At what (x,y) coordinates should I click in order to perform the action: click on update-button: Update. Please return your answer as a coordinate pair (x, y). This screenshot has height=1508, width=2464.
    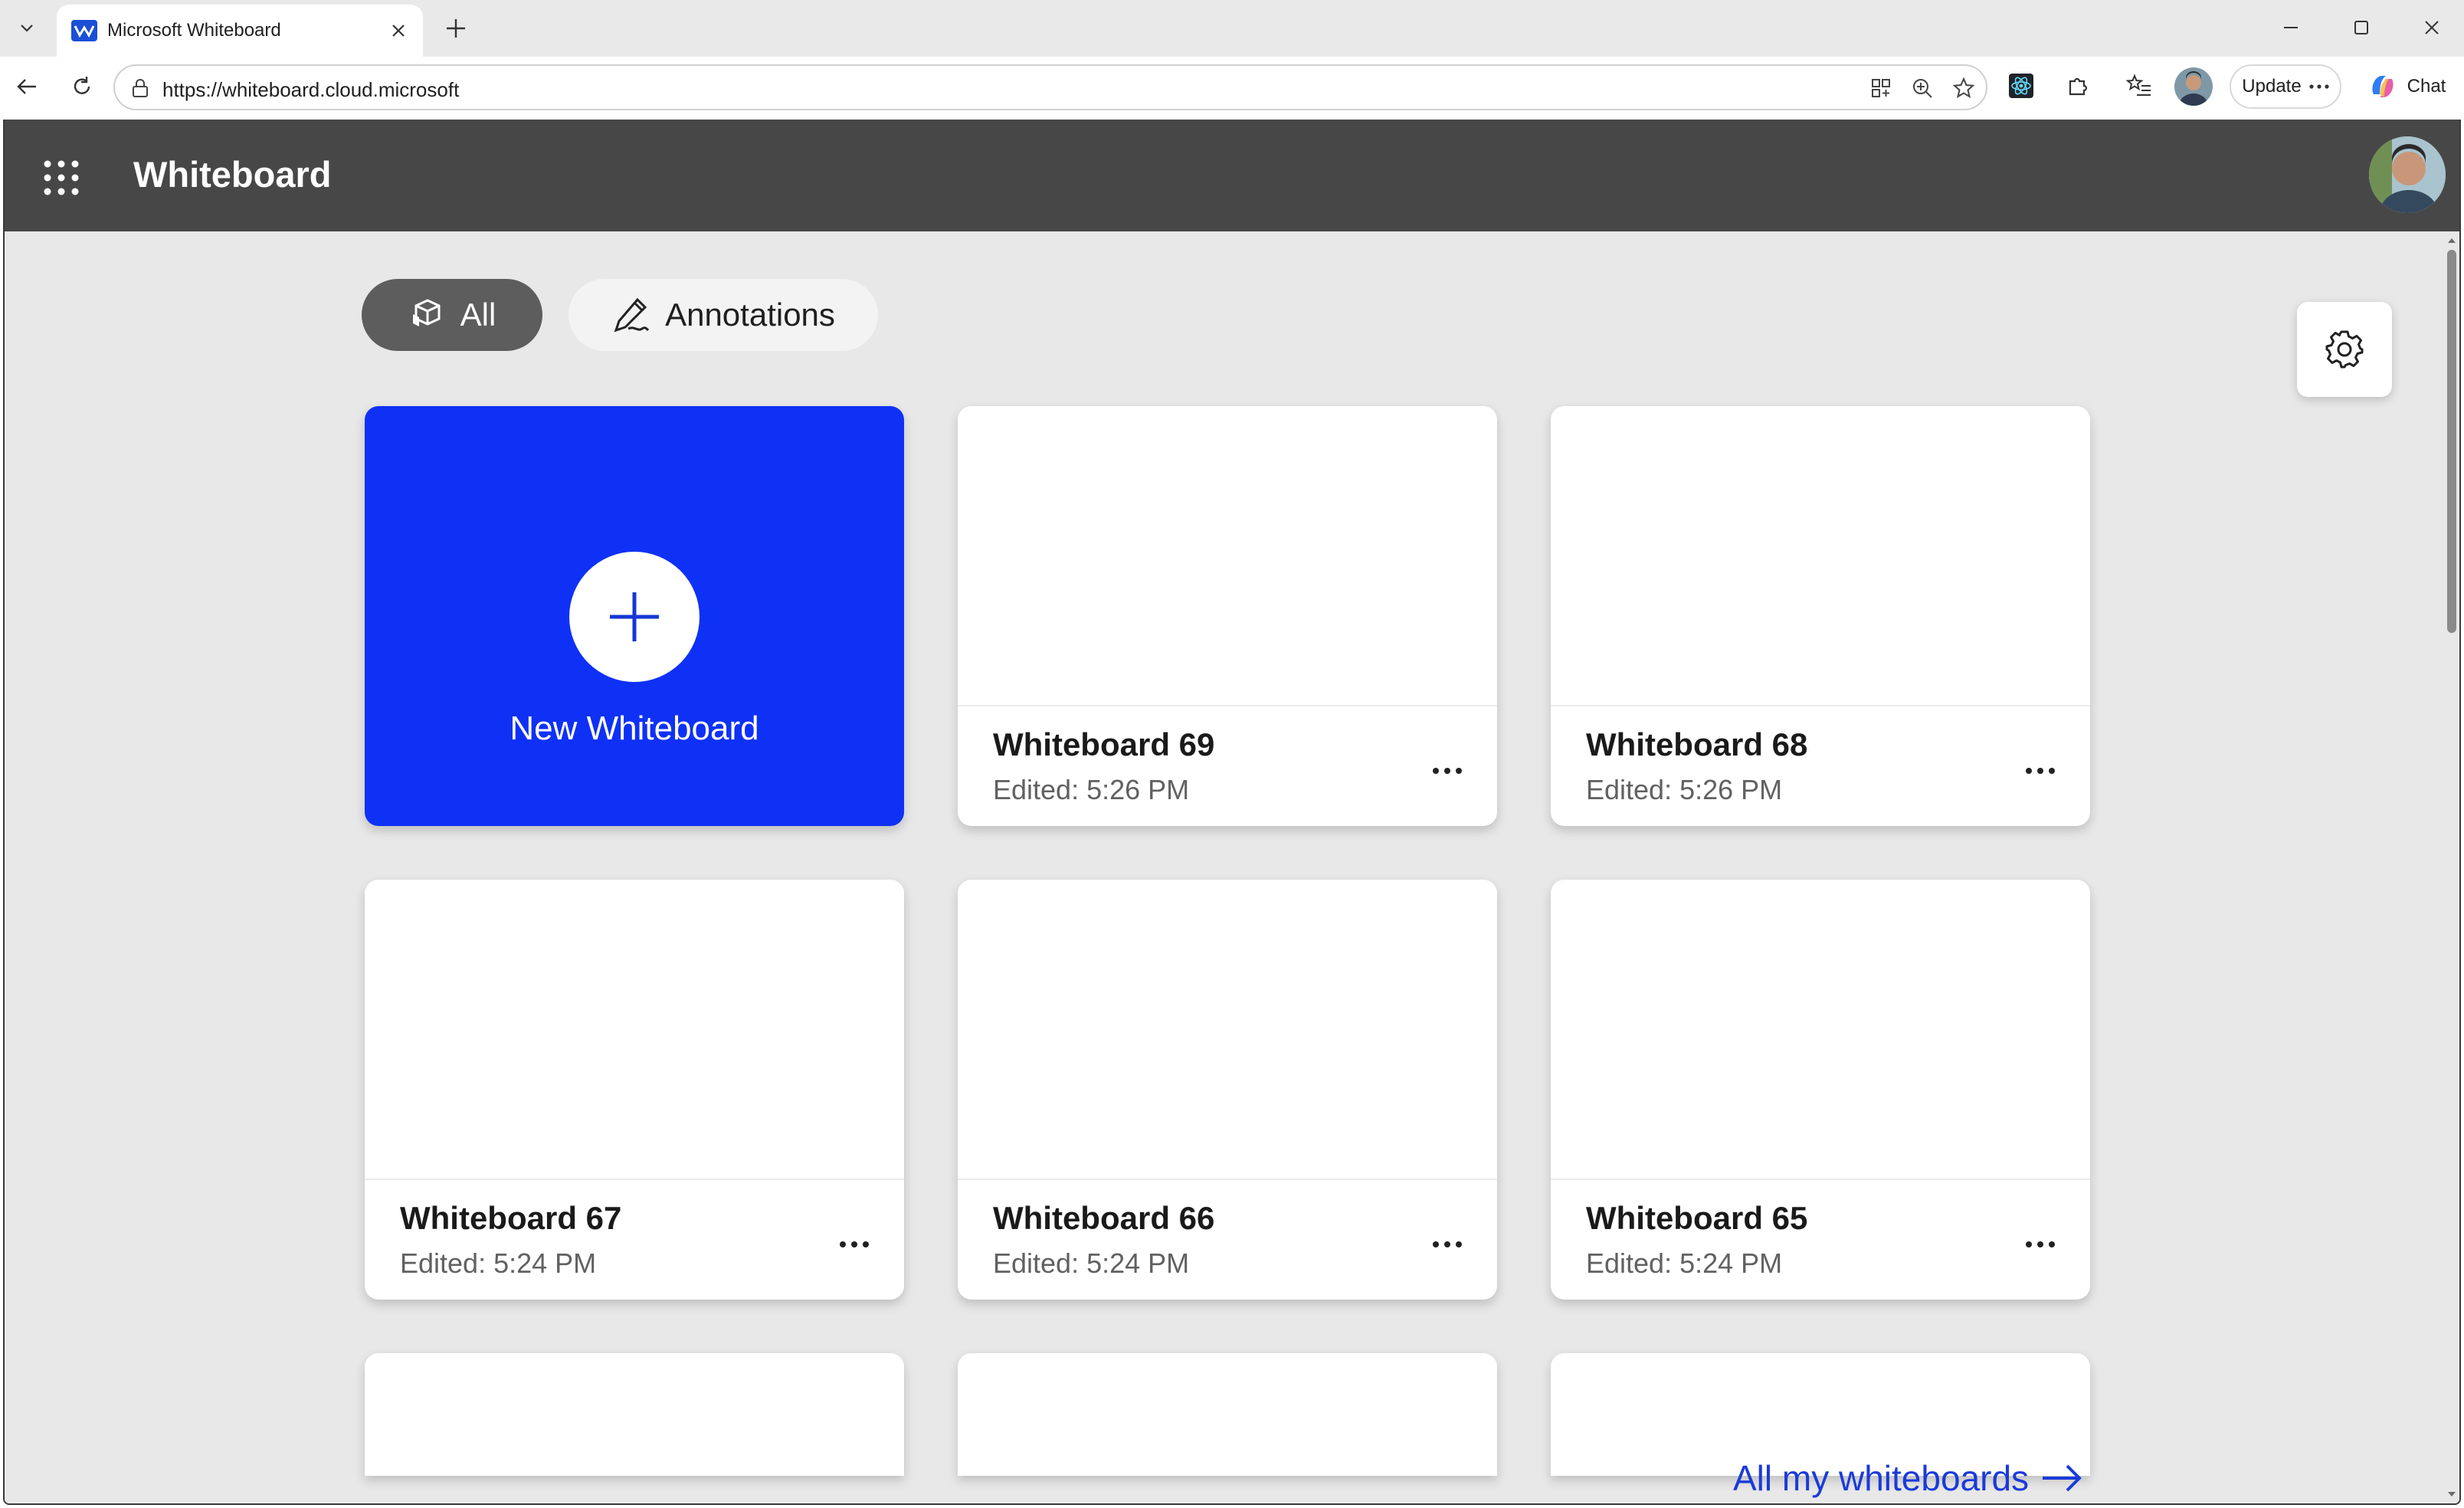
    Looking at the image, I should click on (2285, 86).